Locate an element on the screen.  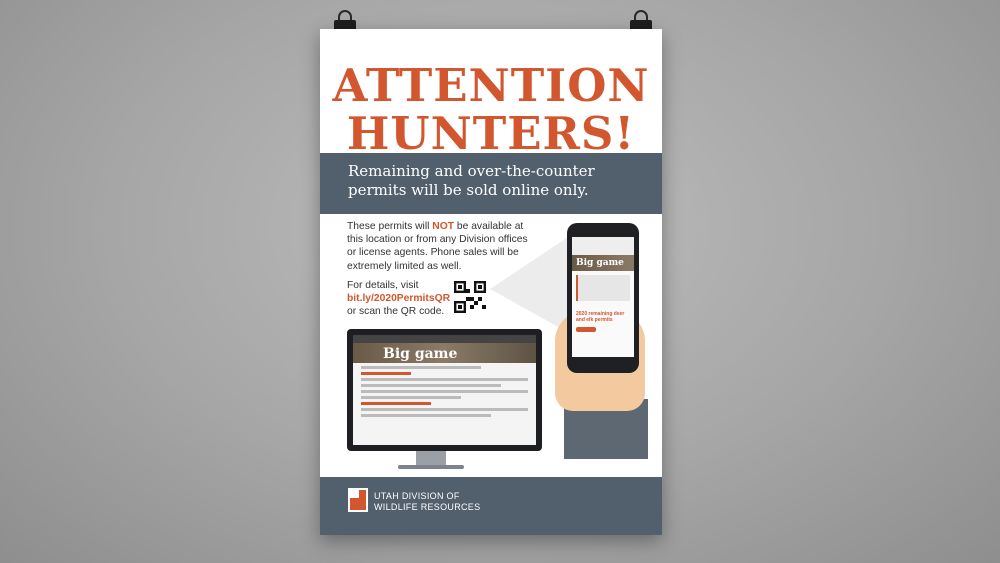
phone-button is located at coordinates (586, 329).